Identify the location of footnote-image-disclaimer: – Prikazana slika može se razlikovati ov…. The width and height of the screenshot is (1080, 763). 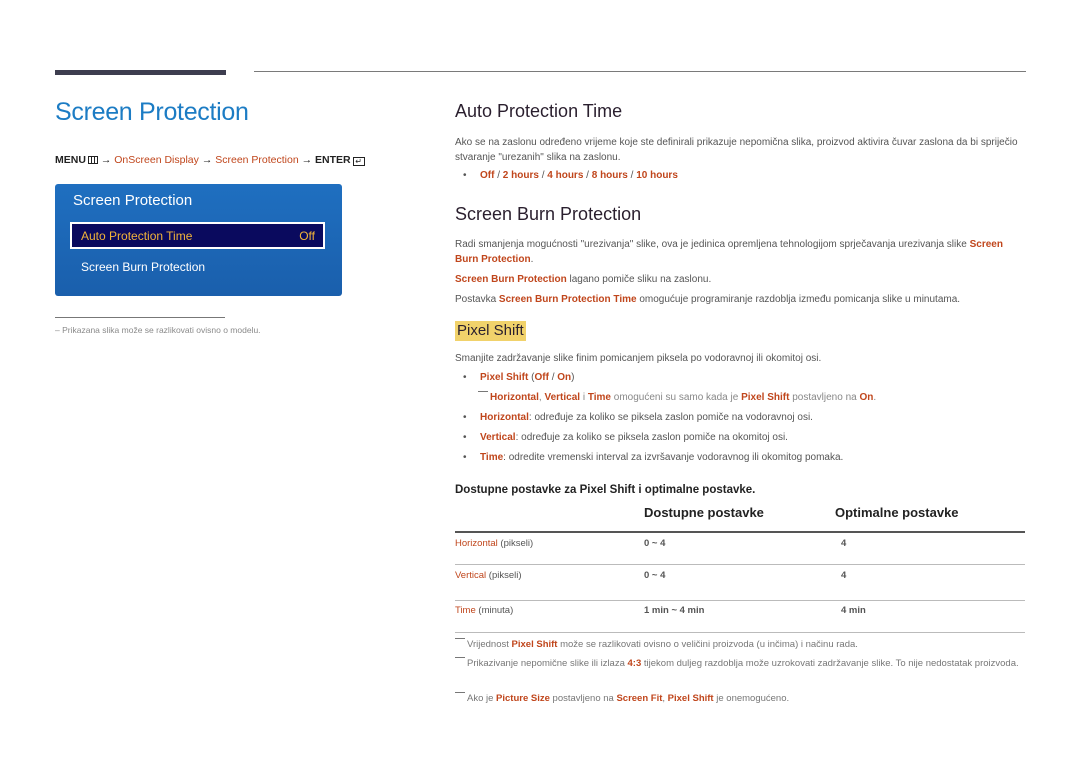
(158, 330).